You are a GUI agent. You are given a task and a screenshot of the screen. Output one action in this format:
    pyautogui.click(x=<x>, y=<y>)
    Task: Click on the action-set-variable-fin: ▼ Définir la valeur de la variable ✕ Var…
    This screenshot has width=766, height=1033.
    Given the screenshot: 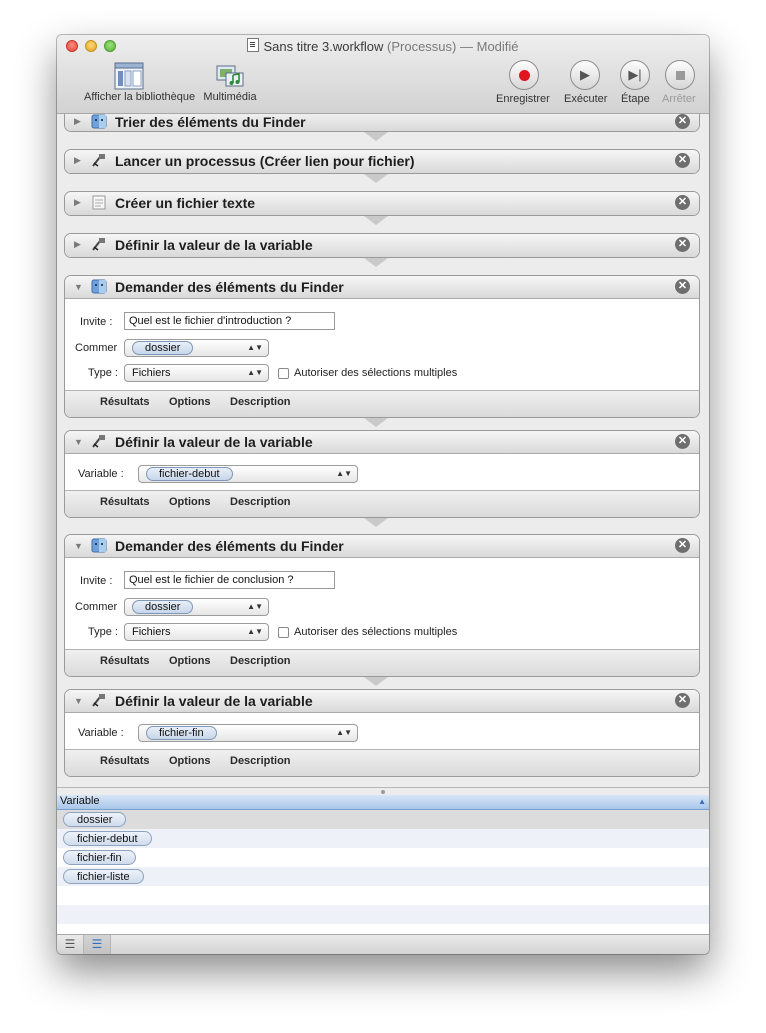 What is the action you would take?
    pyautogui.click(x=382, y=733)
    